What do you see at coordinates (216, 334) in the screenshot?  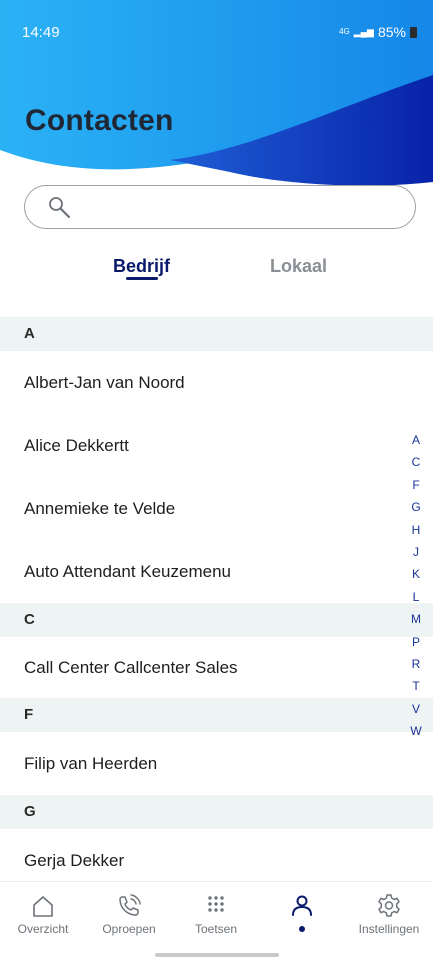 I see `section-header-a: A` at bounding box center [216, 334].